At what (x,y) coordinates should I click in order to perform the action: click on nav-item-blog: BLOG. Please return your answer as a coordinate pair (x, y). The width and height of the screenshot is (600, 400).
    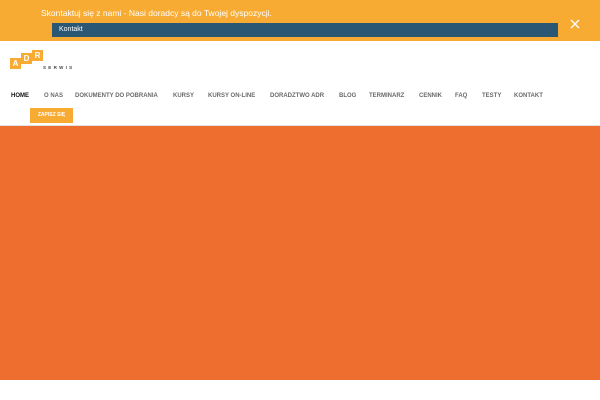
    Looking at the image, I should click on (347, 96).